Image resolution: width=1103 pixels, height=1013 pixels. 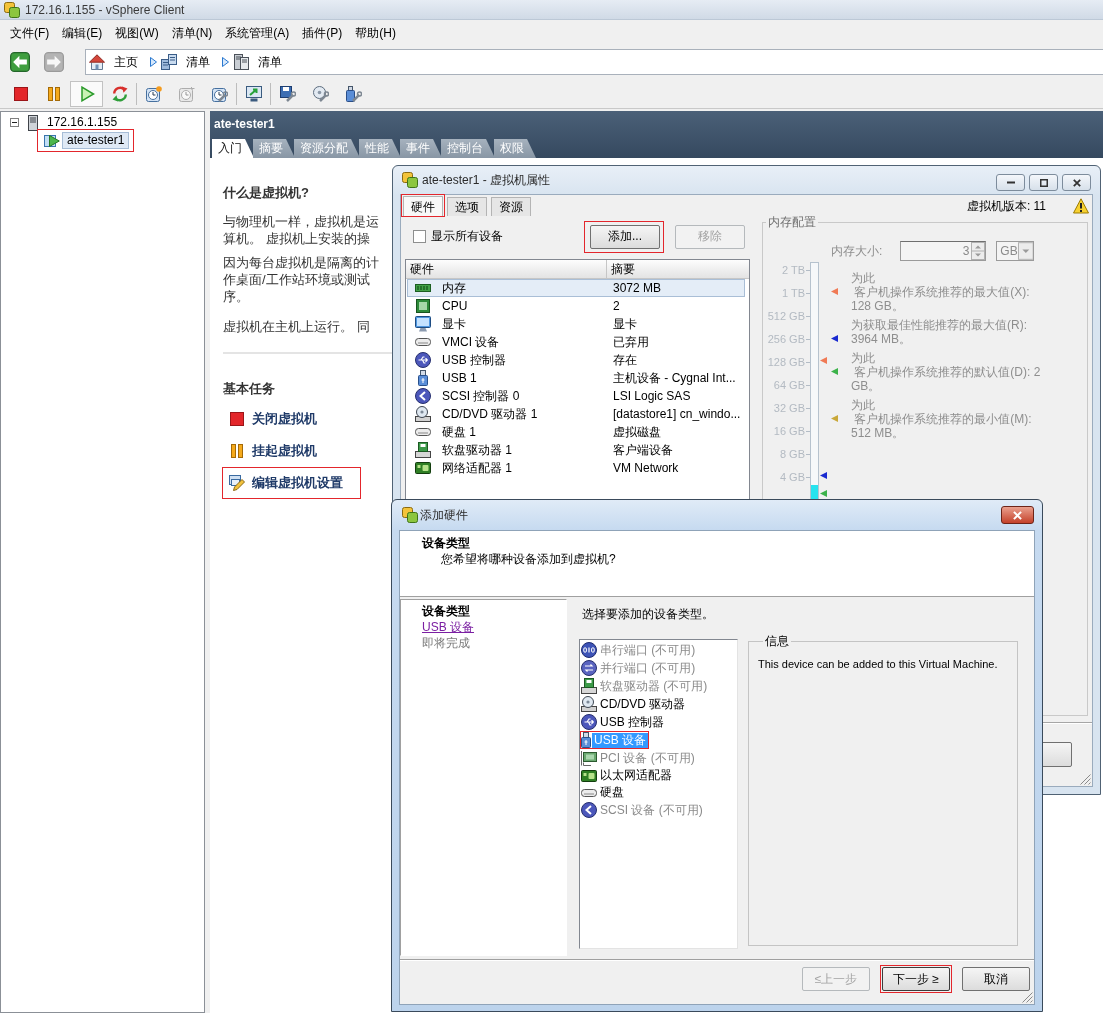 What do you see at coordinates (576, 342) in the screenshot?
I see `table-row: VMCI 设备 已弃用` at bounding box center [576, 342].